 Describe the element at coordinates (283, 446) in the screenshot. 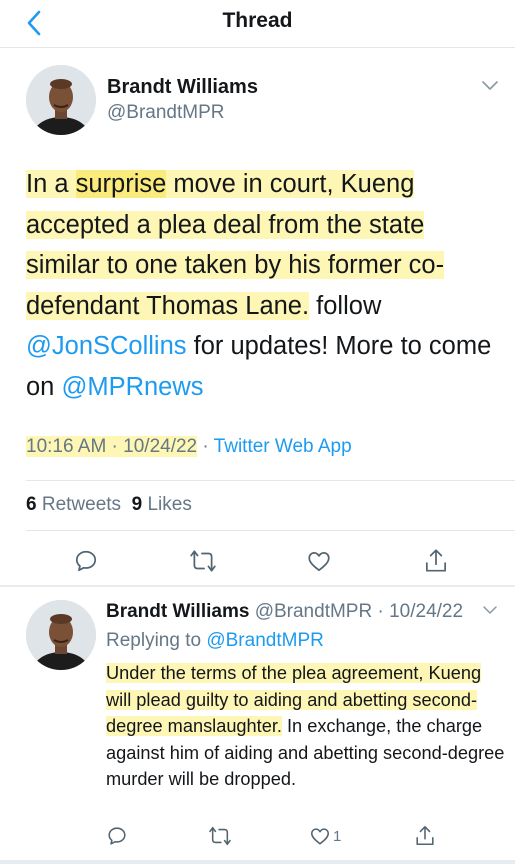

I see `source-link: Twitter Web App` at that location.